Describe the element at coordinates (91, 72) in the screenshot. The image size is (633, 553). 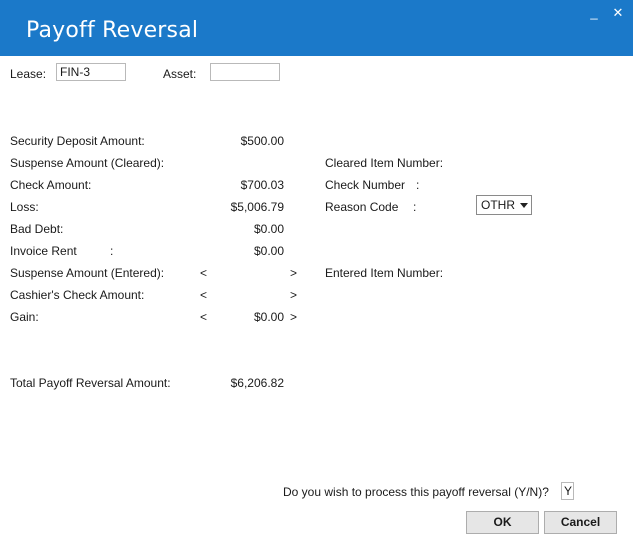
I see `lease-input: FIN-3` at that location.